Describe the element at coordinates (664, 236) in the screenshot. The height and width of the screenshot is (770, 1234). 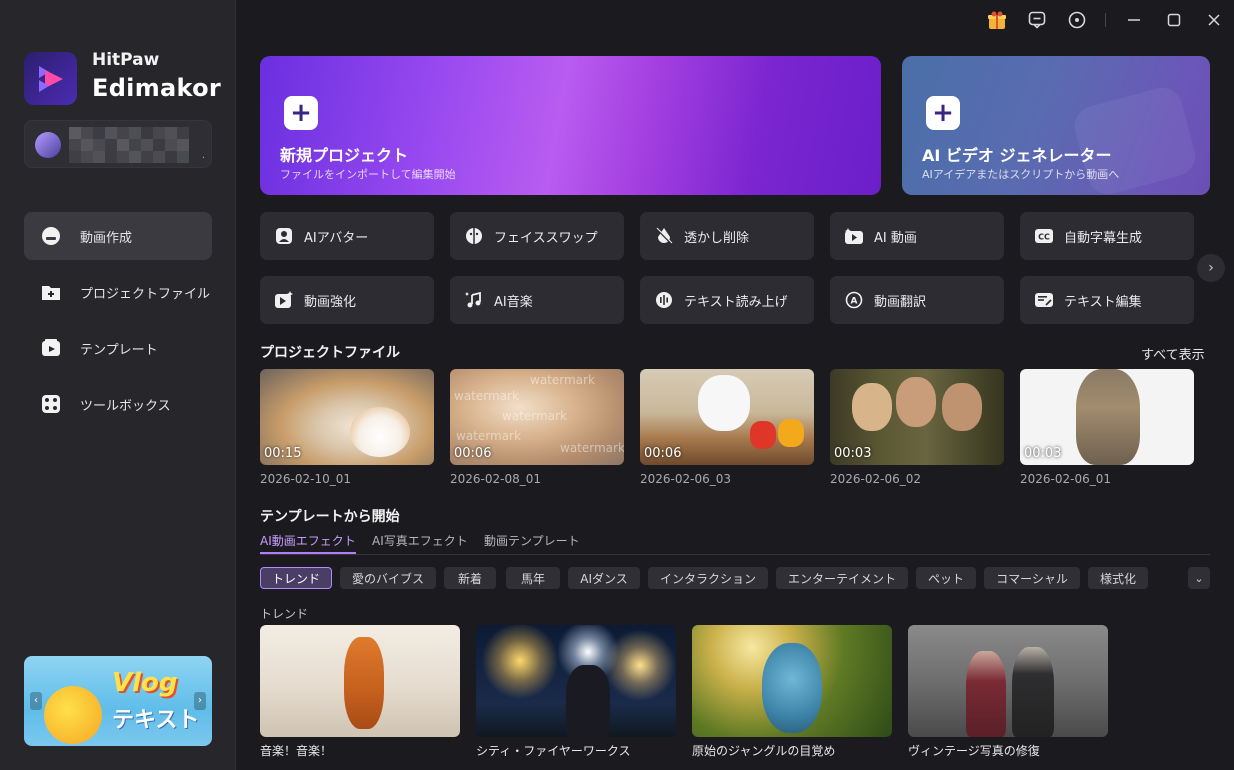
I see `watermark-remove-icon` at that location.